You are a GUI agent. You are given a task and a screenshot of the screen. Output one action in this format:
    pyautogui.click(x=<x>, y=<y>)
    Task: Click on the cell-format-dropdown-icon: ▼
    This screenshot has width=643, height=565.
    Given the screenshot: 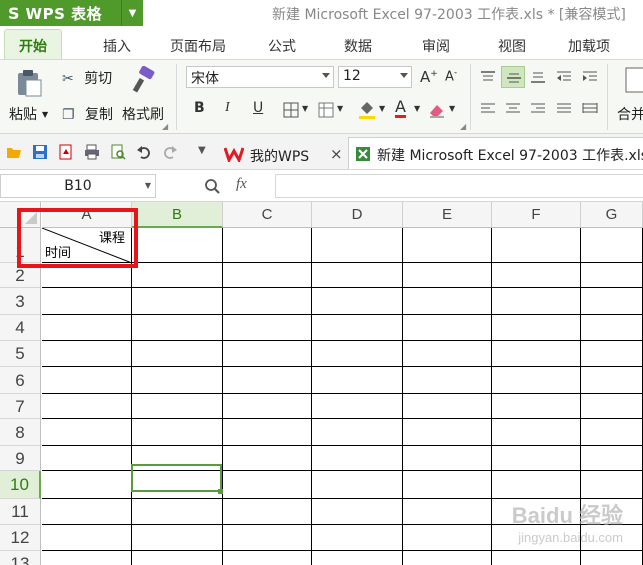 What is the action you would take?
    pyautogui.click(x=340, y=108)
    